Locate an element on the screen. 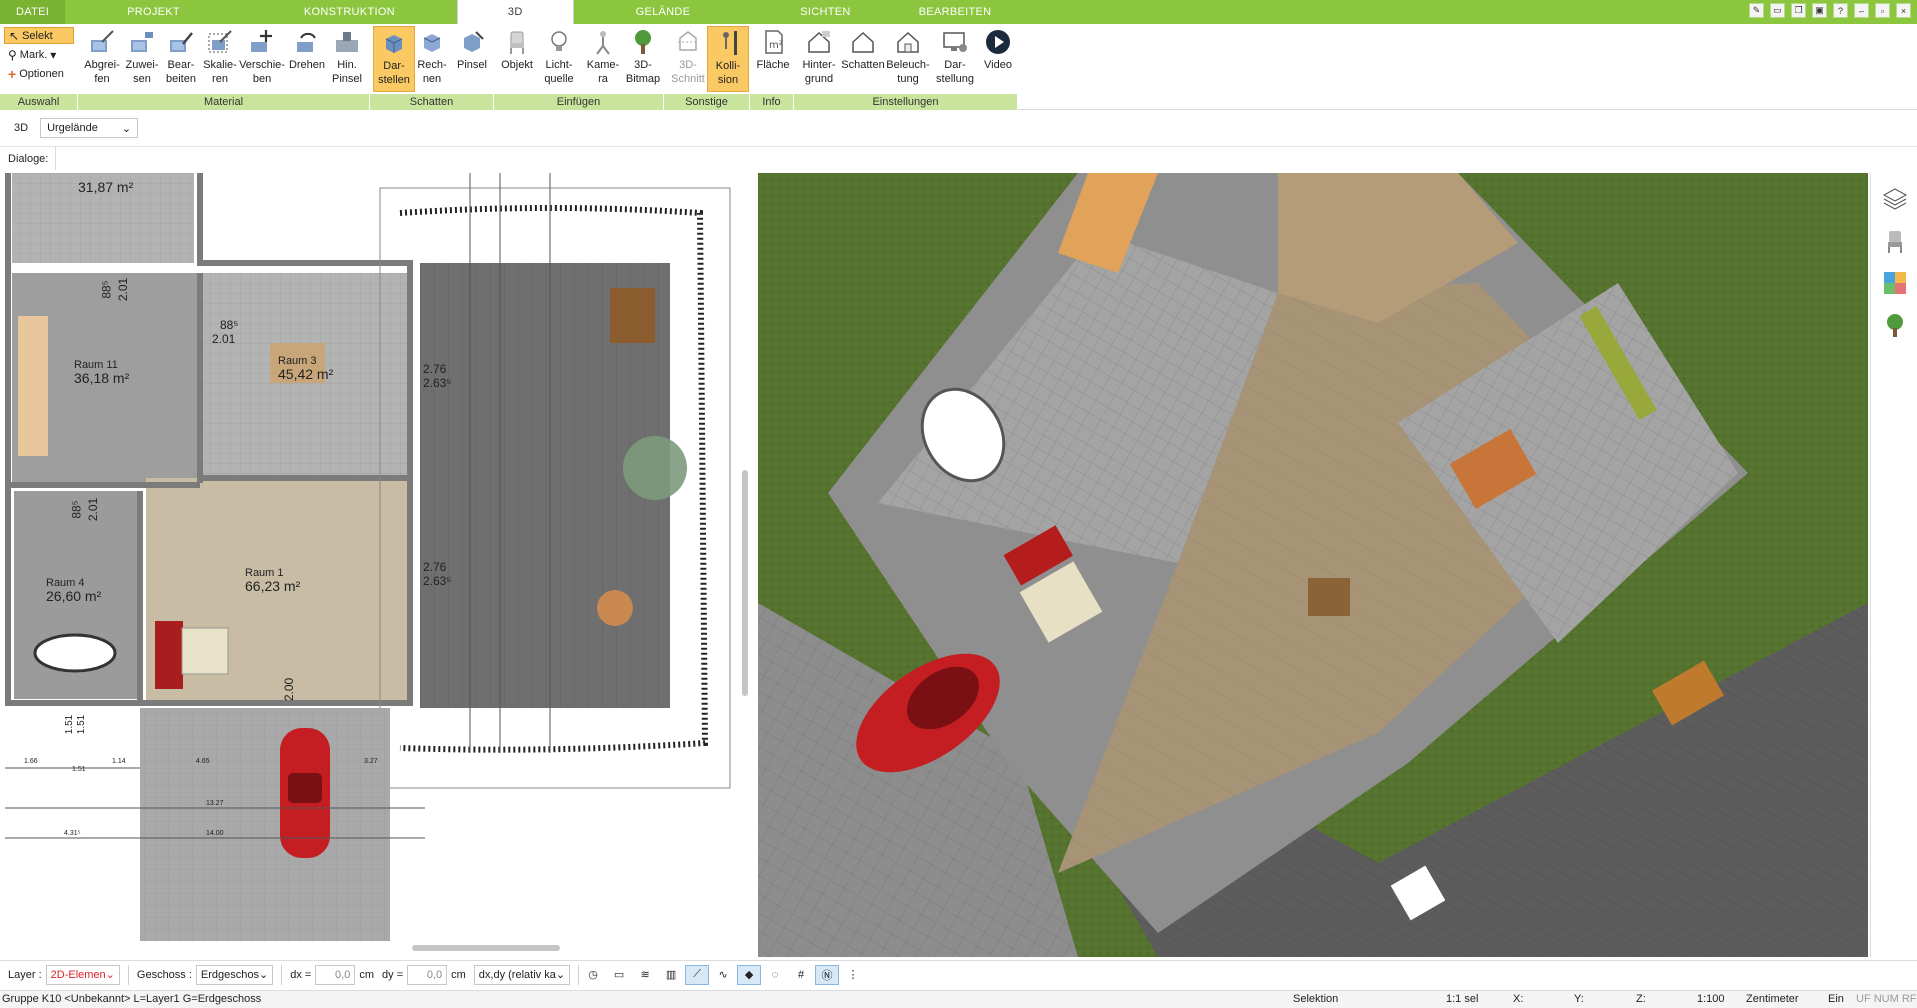 Image resolution: width=1917 pixels, height=1008 pixels. plan-vertical-scrollbar is located at coordinates (745, 583).